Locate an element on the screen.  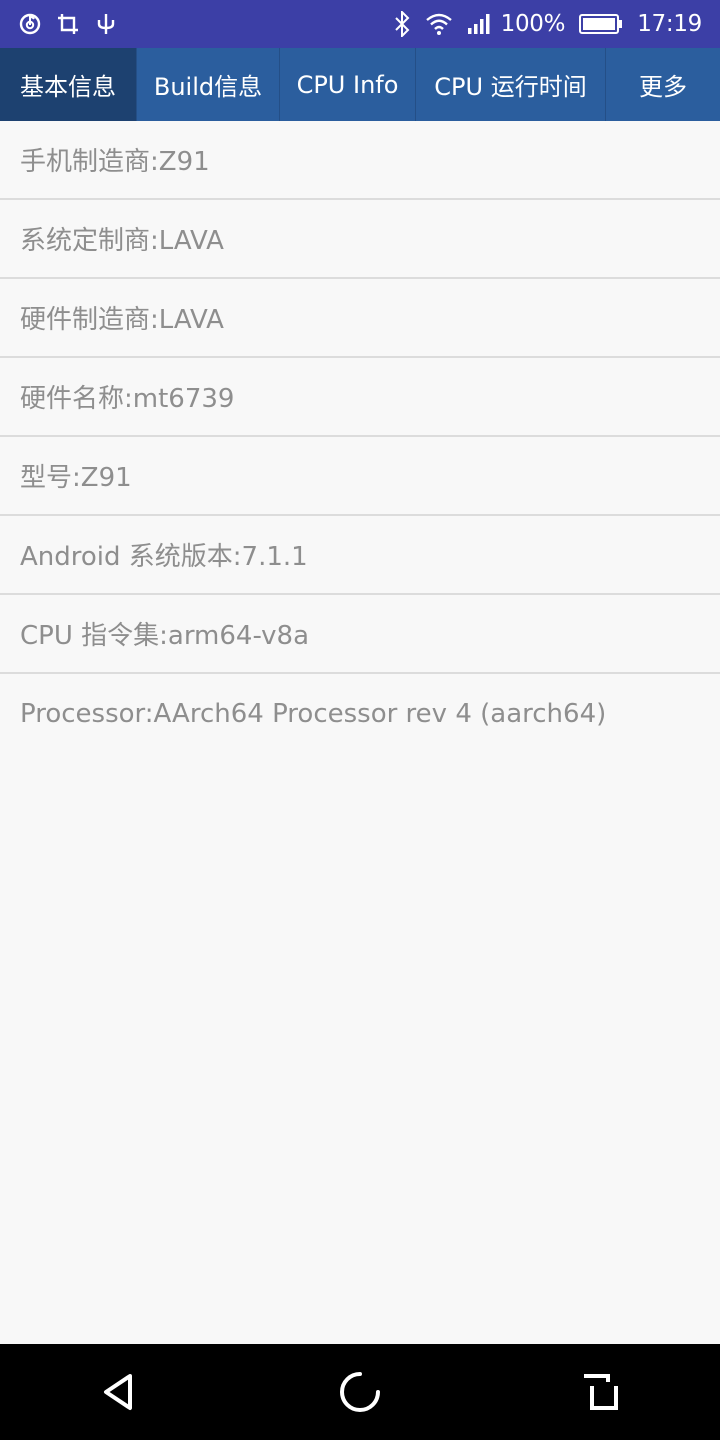
list-item: CPU 指令集:arm64-v8a is located at coordinates (360, 634).